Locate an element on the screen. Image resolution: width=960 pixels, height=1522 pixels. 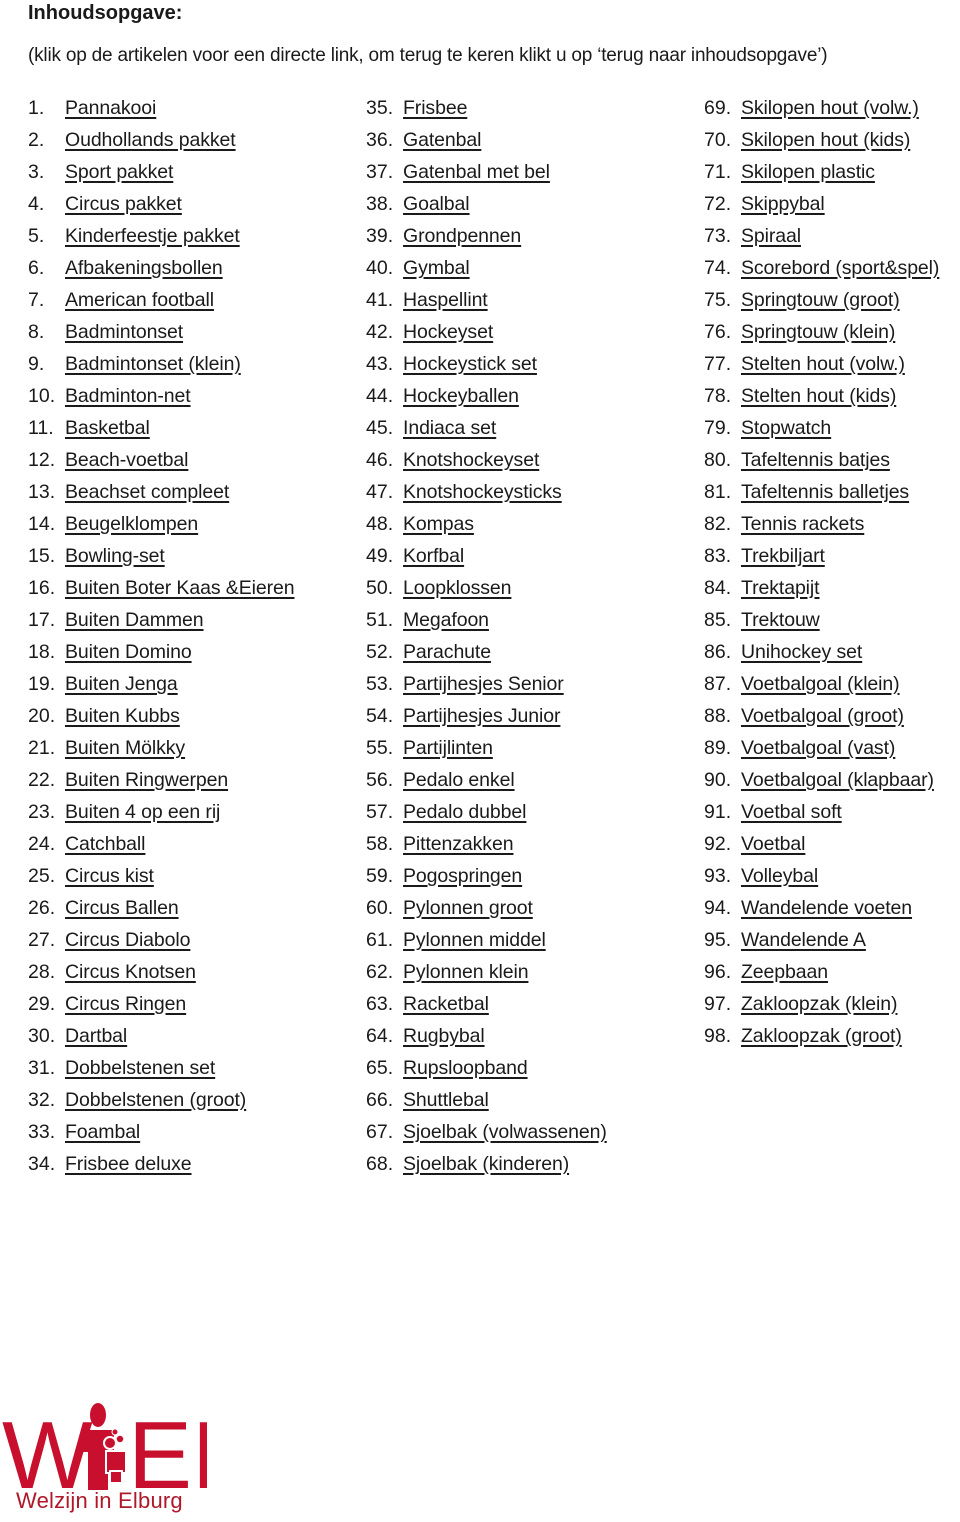
toc-item-link: Dobbelstenen (groot) is located at coordinates (155, 1102).